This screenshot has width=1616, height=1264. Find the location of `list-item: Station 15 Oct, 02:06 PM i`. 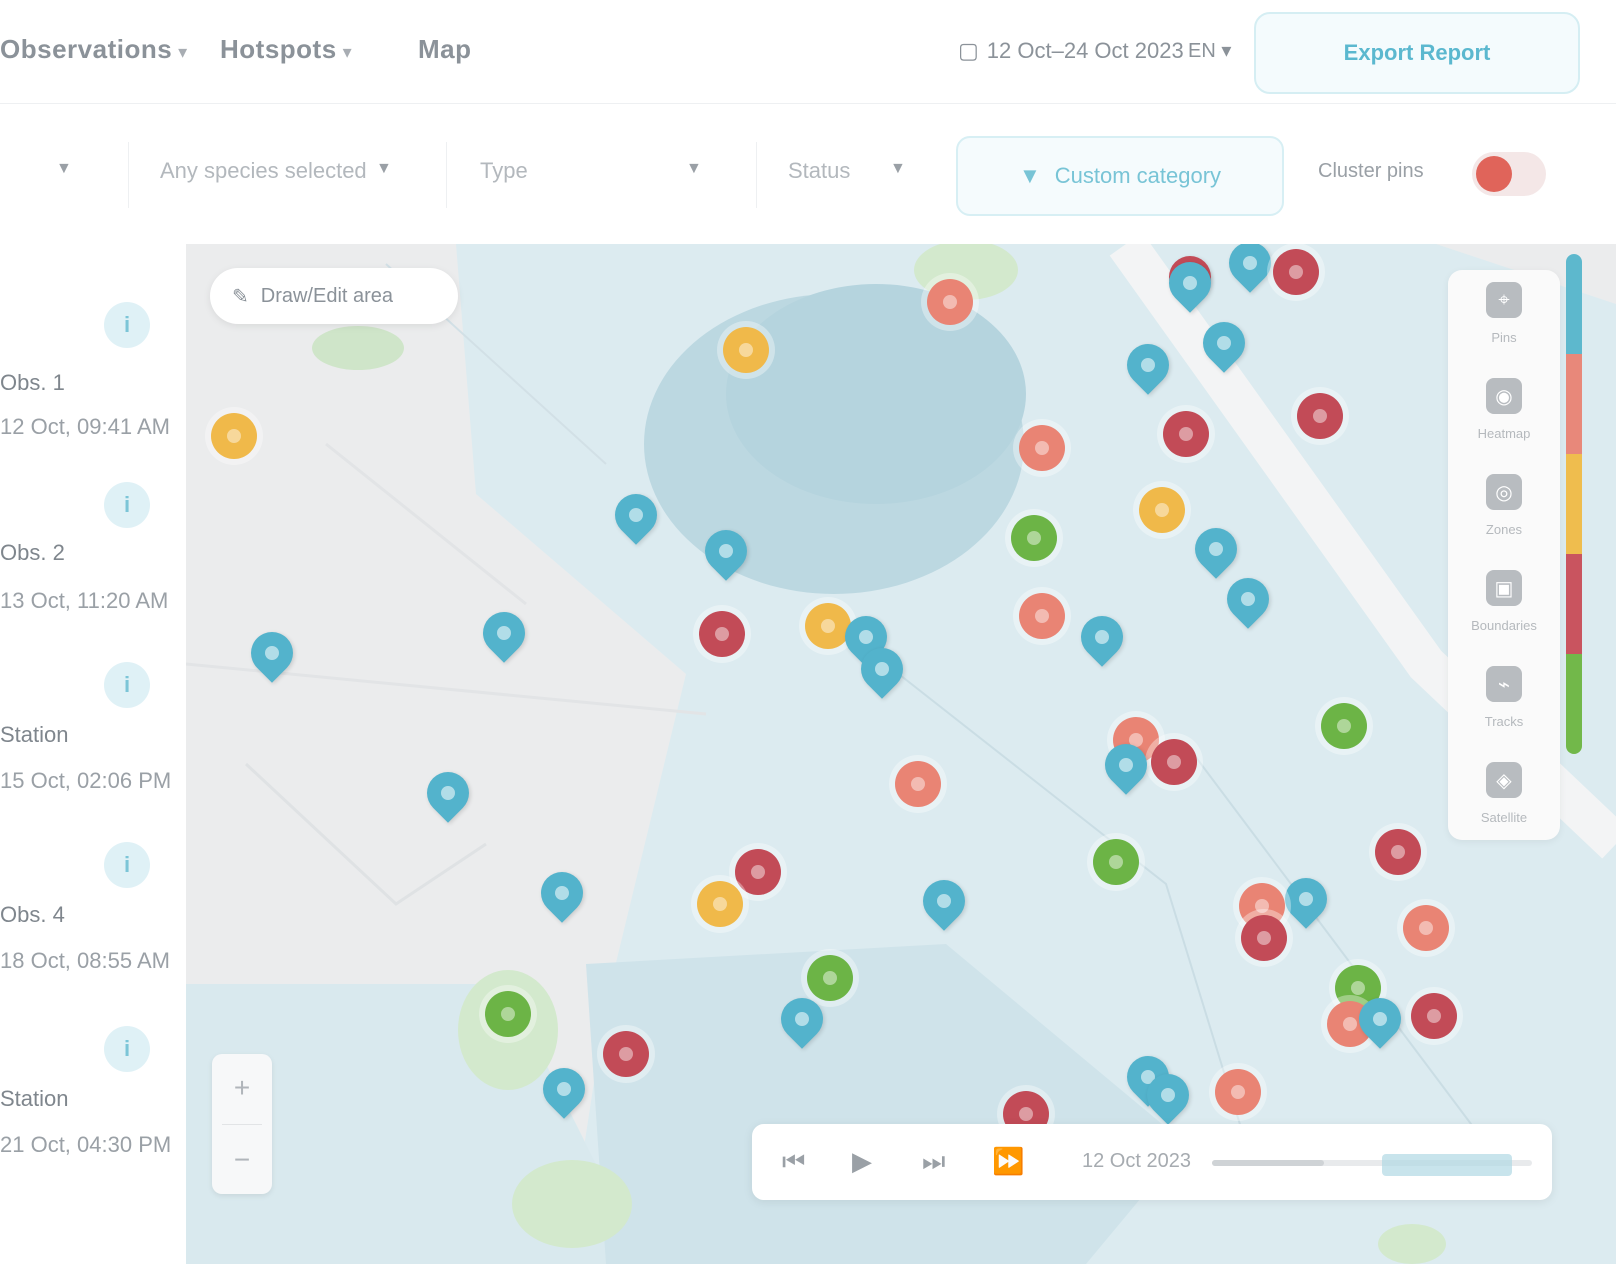

list-item: Station 15 Oct, 02:06 PM i is located at coordinates (90, 750).